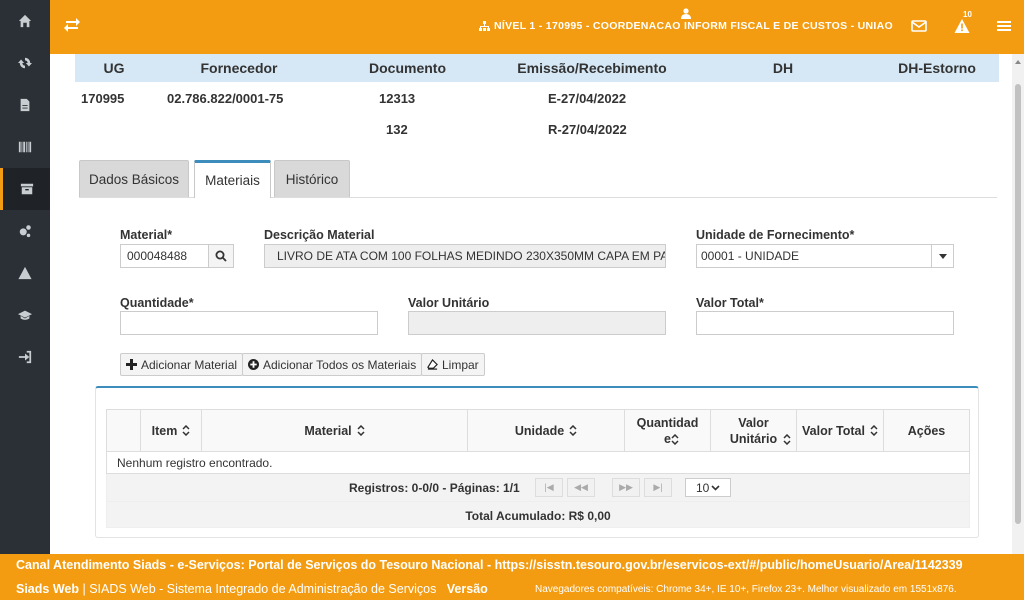 This screenshot has width=1024, height=600. I want to click on tab-materiais: Materiais, so click(232, 179).